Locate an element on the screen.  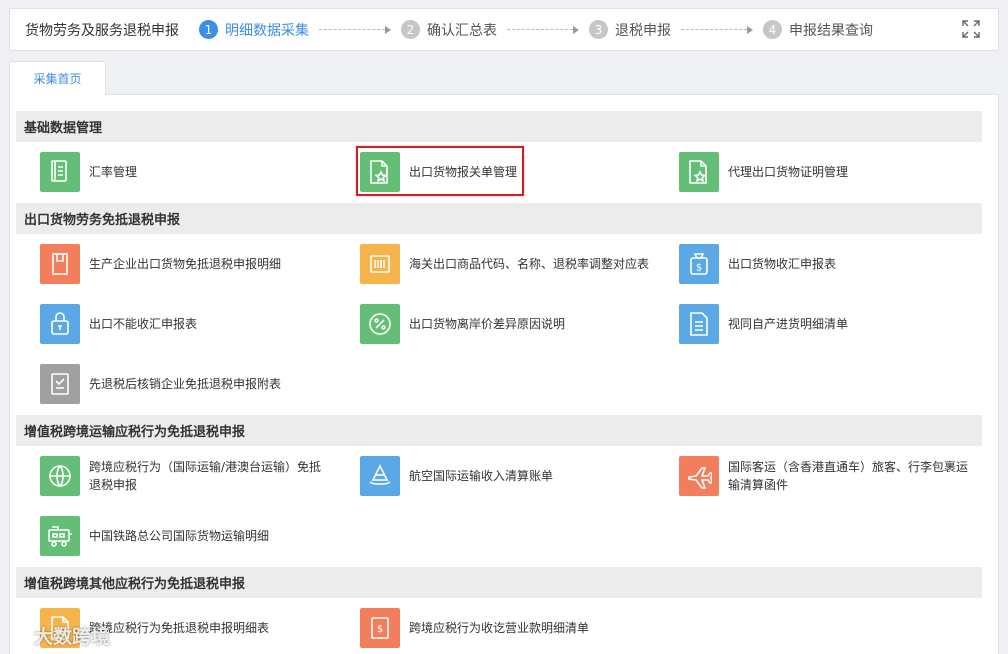
step-number: 3 is located at coordinates (598, 29).